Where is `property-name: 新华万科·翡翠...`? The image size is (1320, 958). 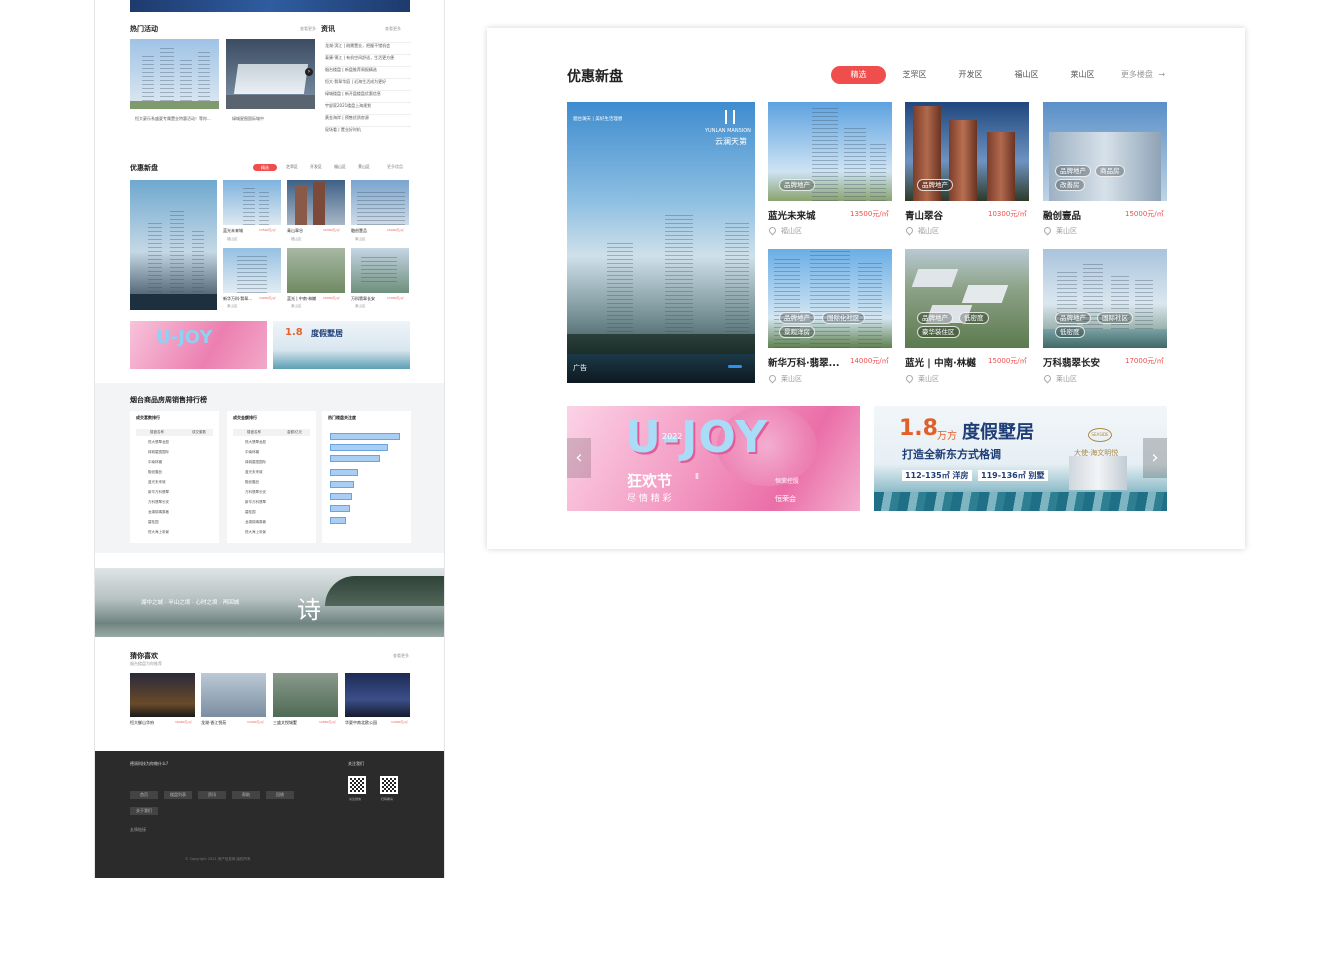 property-name: 新华万科·翡翠... is located at coordinates (803, 362).